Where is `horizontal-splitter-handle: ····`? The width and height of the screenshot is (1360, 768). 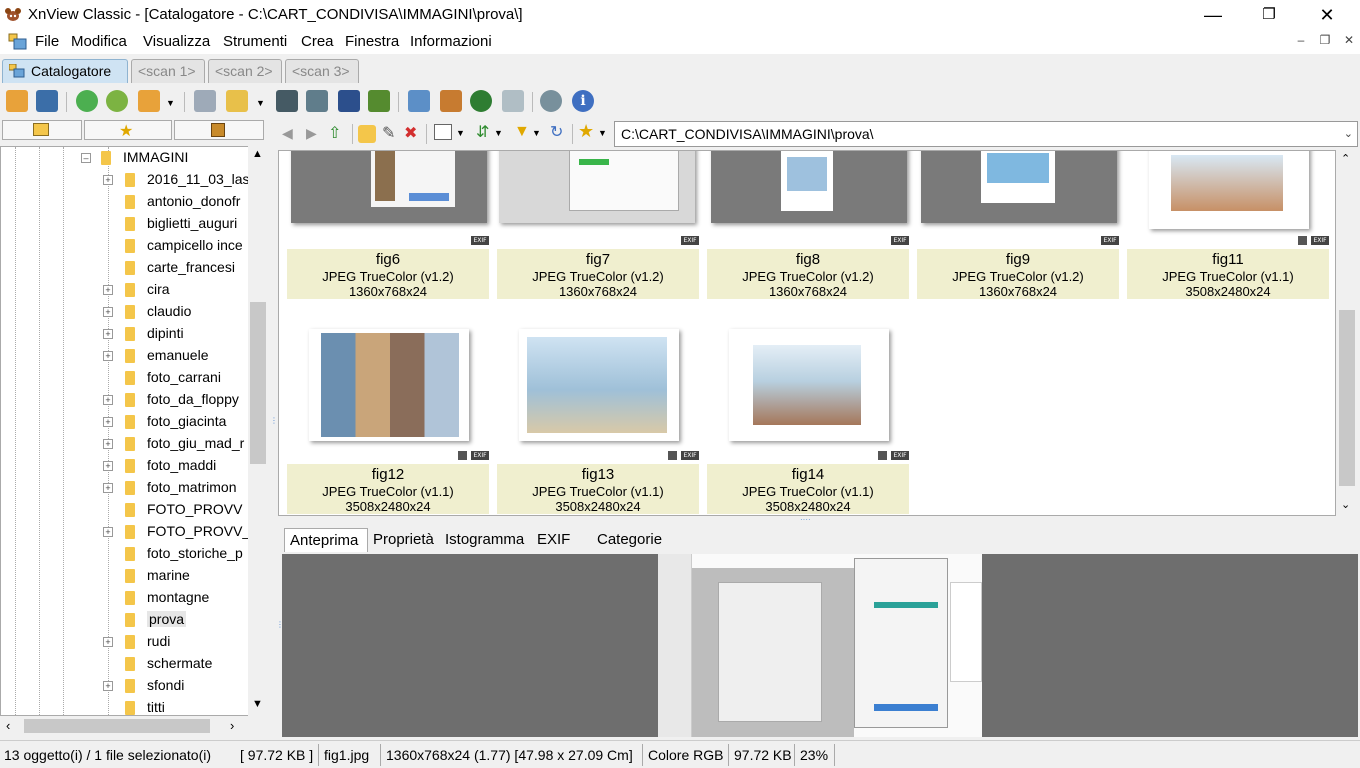 horizontal-splitter-handle: ···· is located at coordinates (818, 520).